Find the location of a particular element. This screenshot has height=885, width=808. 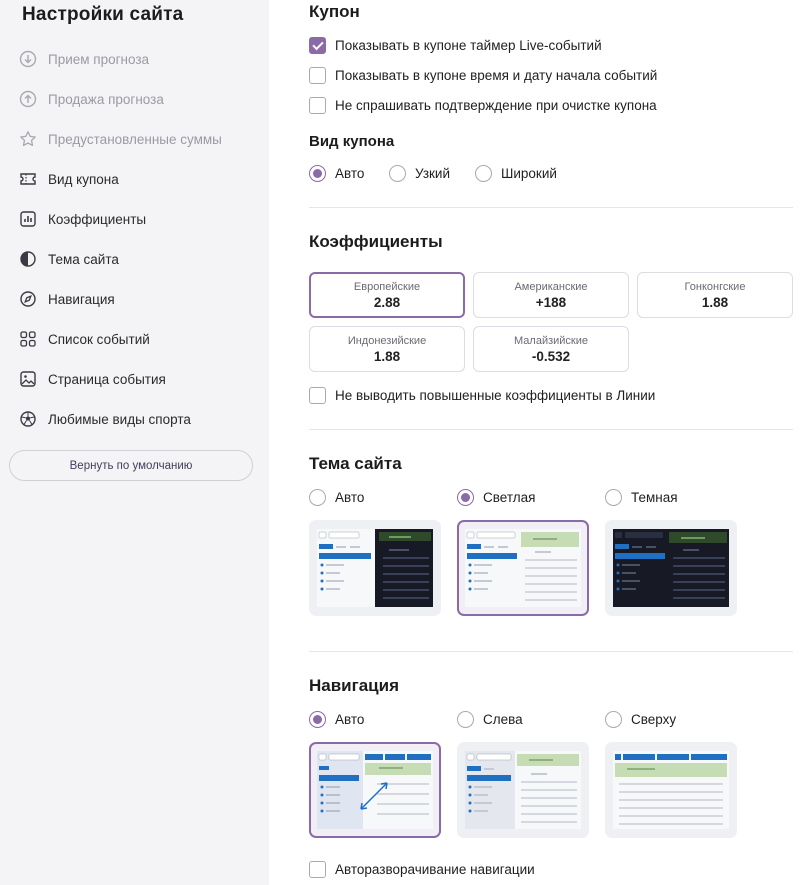

sidebar-item-favorite-sports: Любимые виды спорта is located at coordinates (104, 419).